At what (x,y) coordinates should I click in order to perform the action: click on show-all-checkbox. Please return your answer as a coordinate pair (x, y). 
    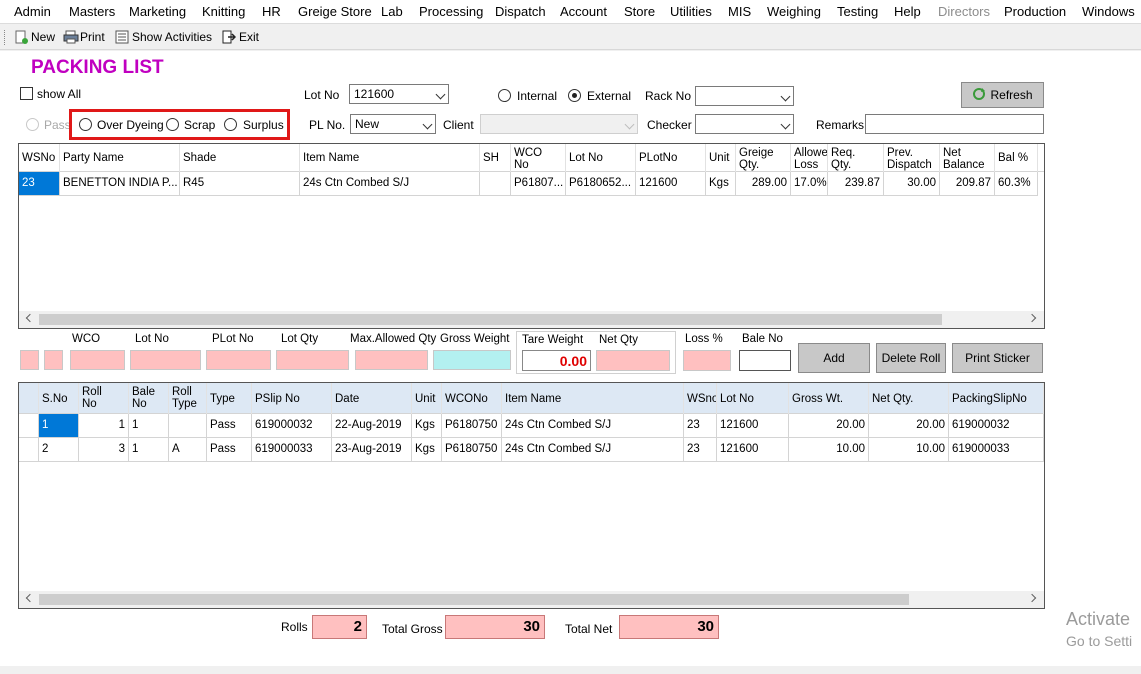
    Looking at the image, I should click on (26, 93).